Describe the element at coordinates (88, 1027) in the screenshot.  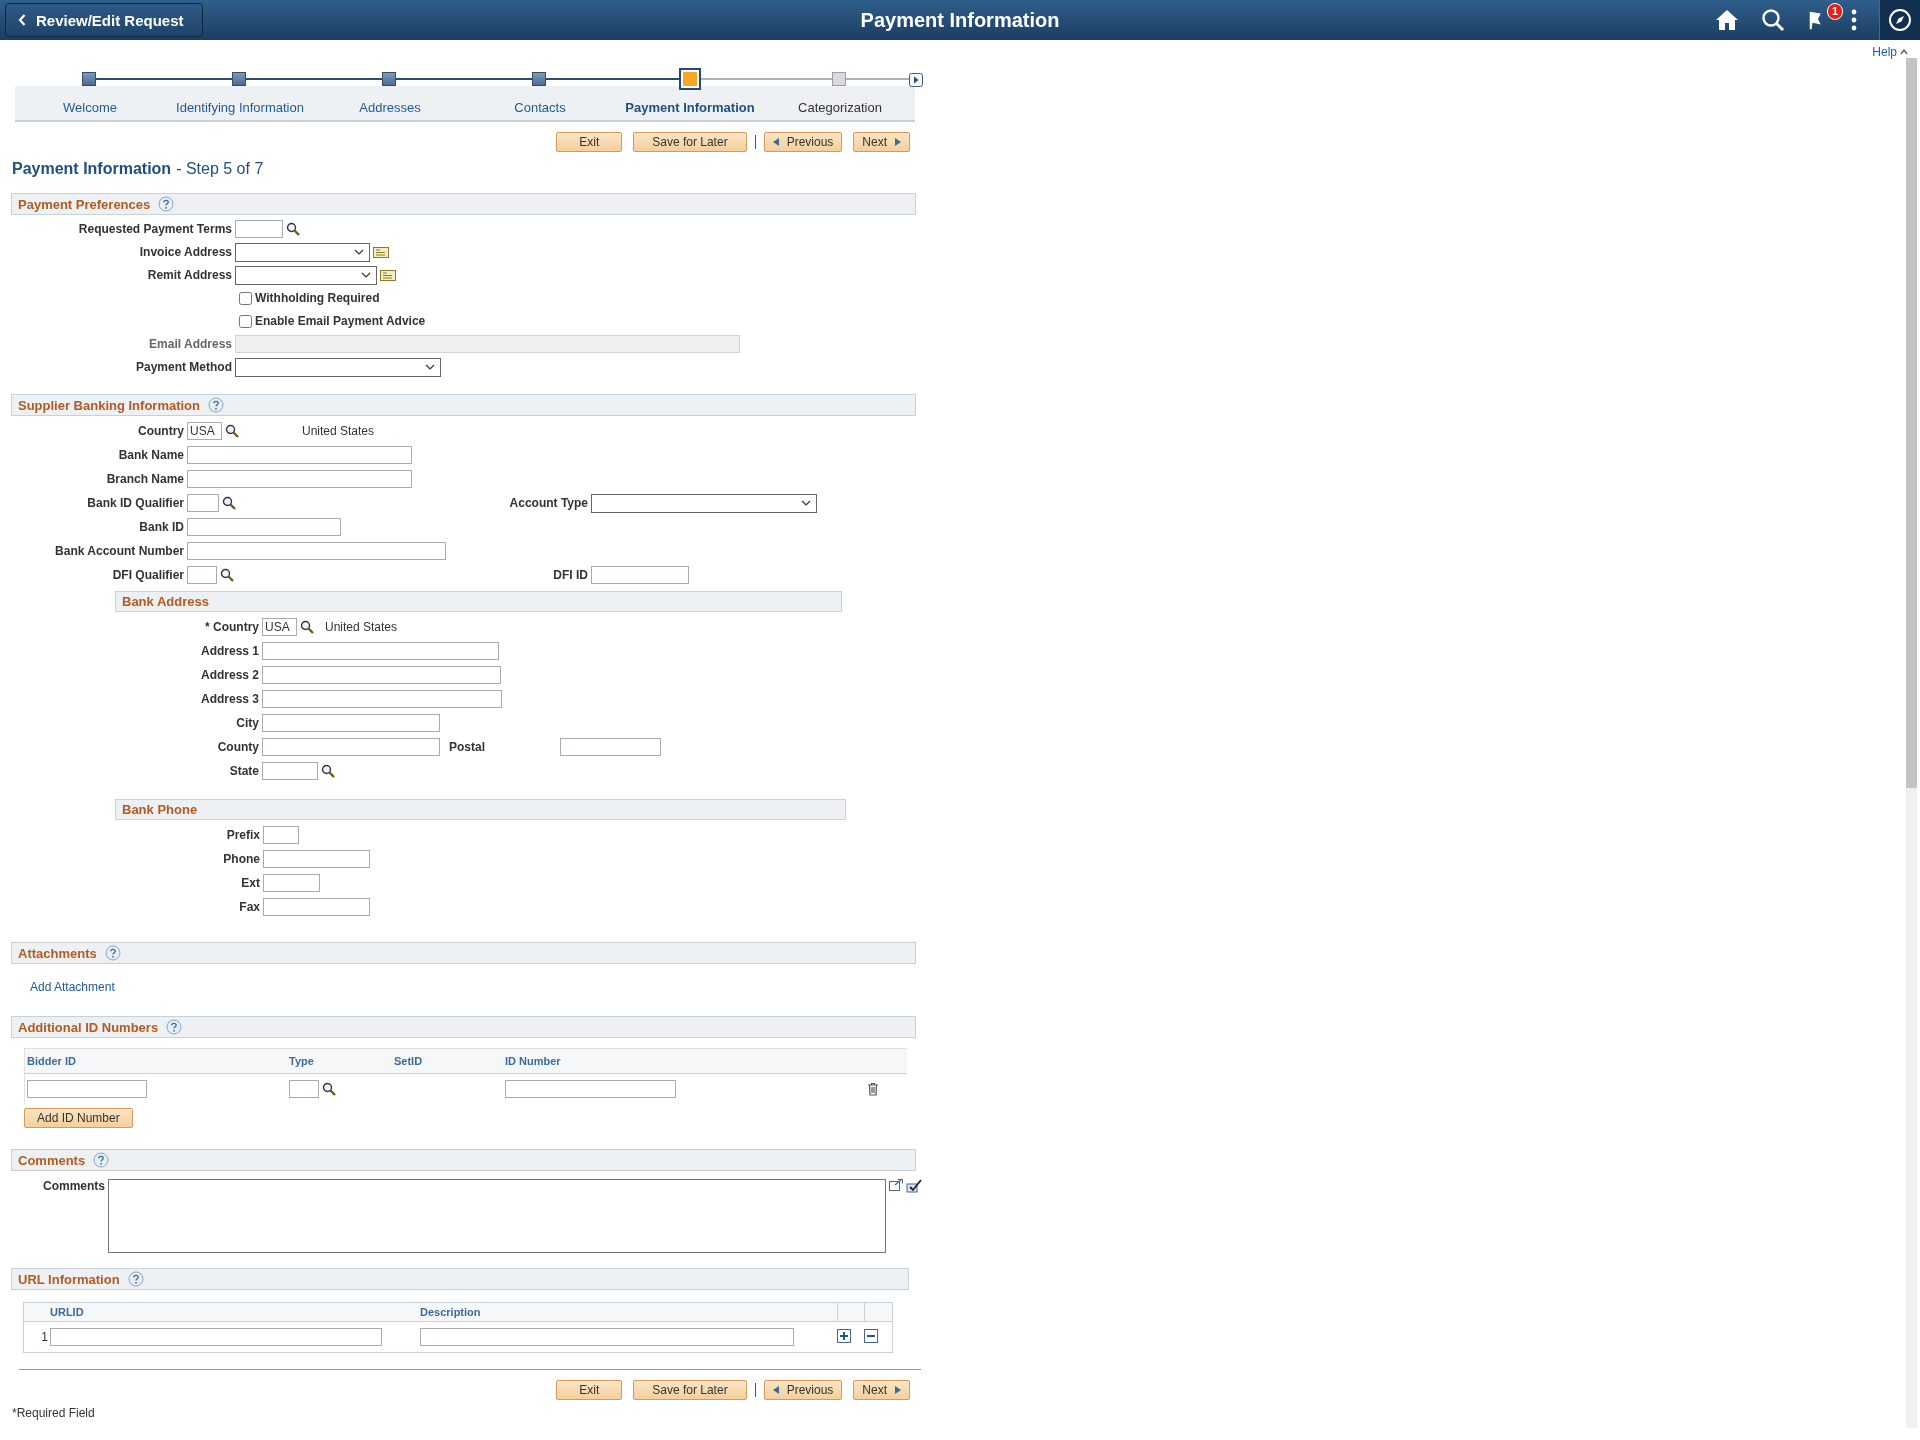
I see `section-title: Additional ID Numbers` at that location.